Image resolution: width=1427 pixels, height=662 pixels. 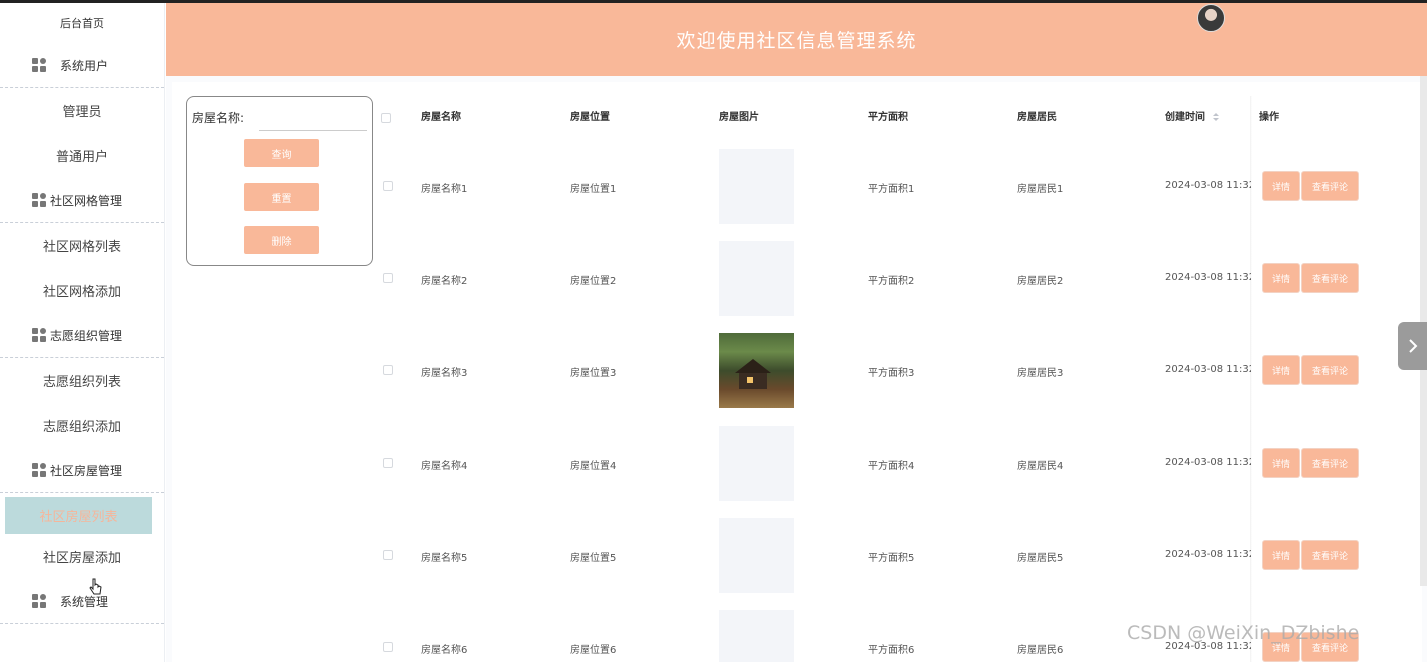 I want to click on avatar, so click(x=1211, y=18).